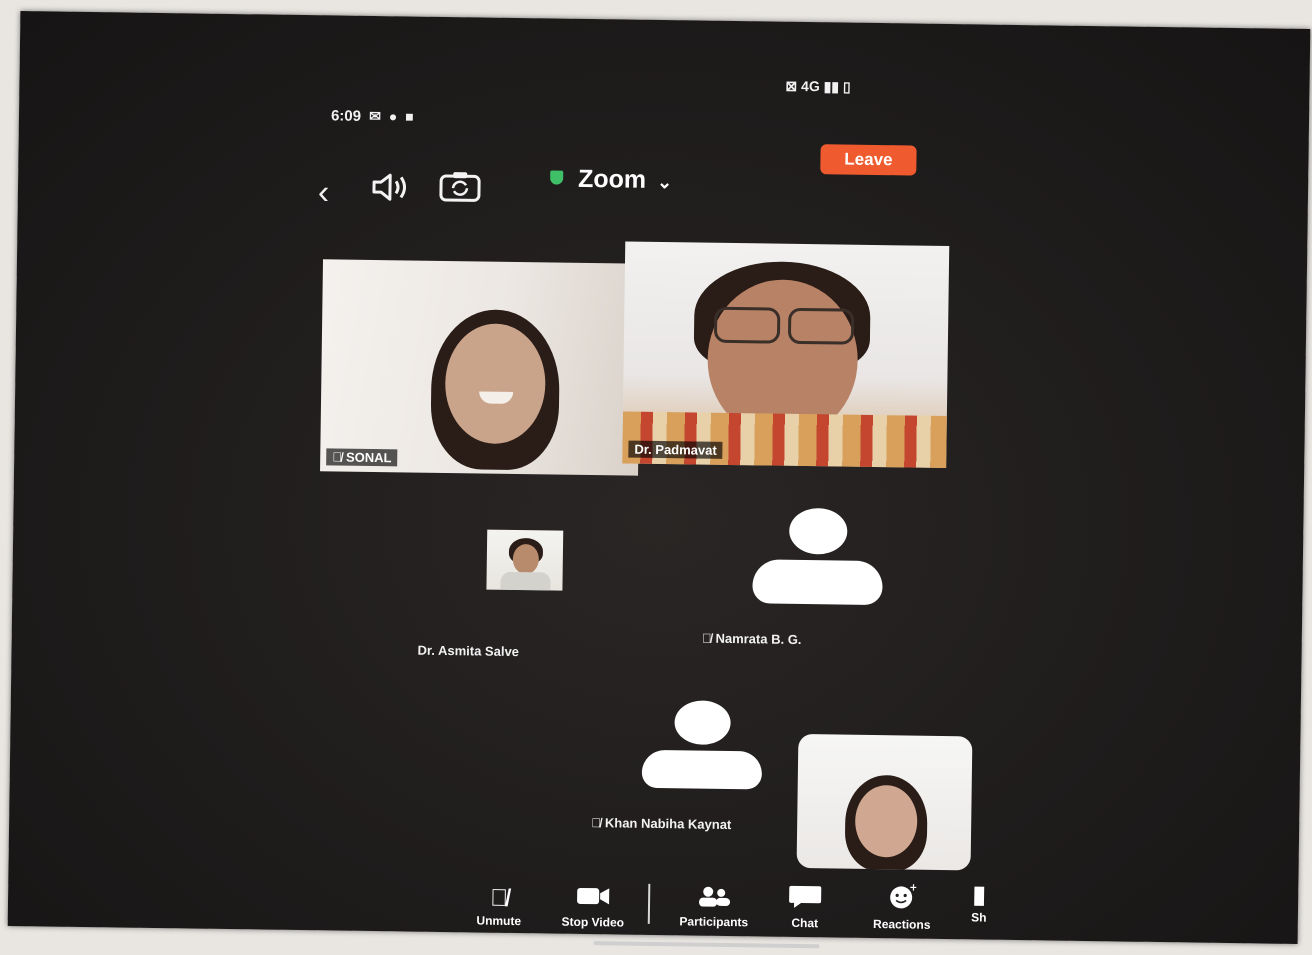 The width and height of the screenshot is (1312, 955). I want to click on name-tag-sonal: 🎙̸ SONAL, so click(362, 457).